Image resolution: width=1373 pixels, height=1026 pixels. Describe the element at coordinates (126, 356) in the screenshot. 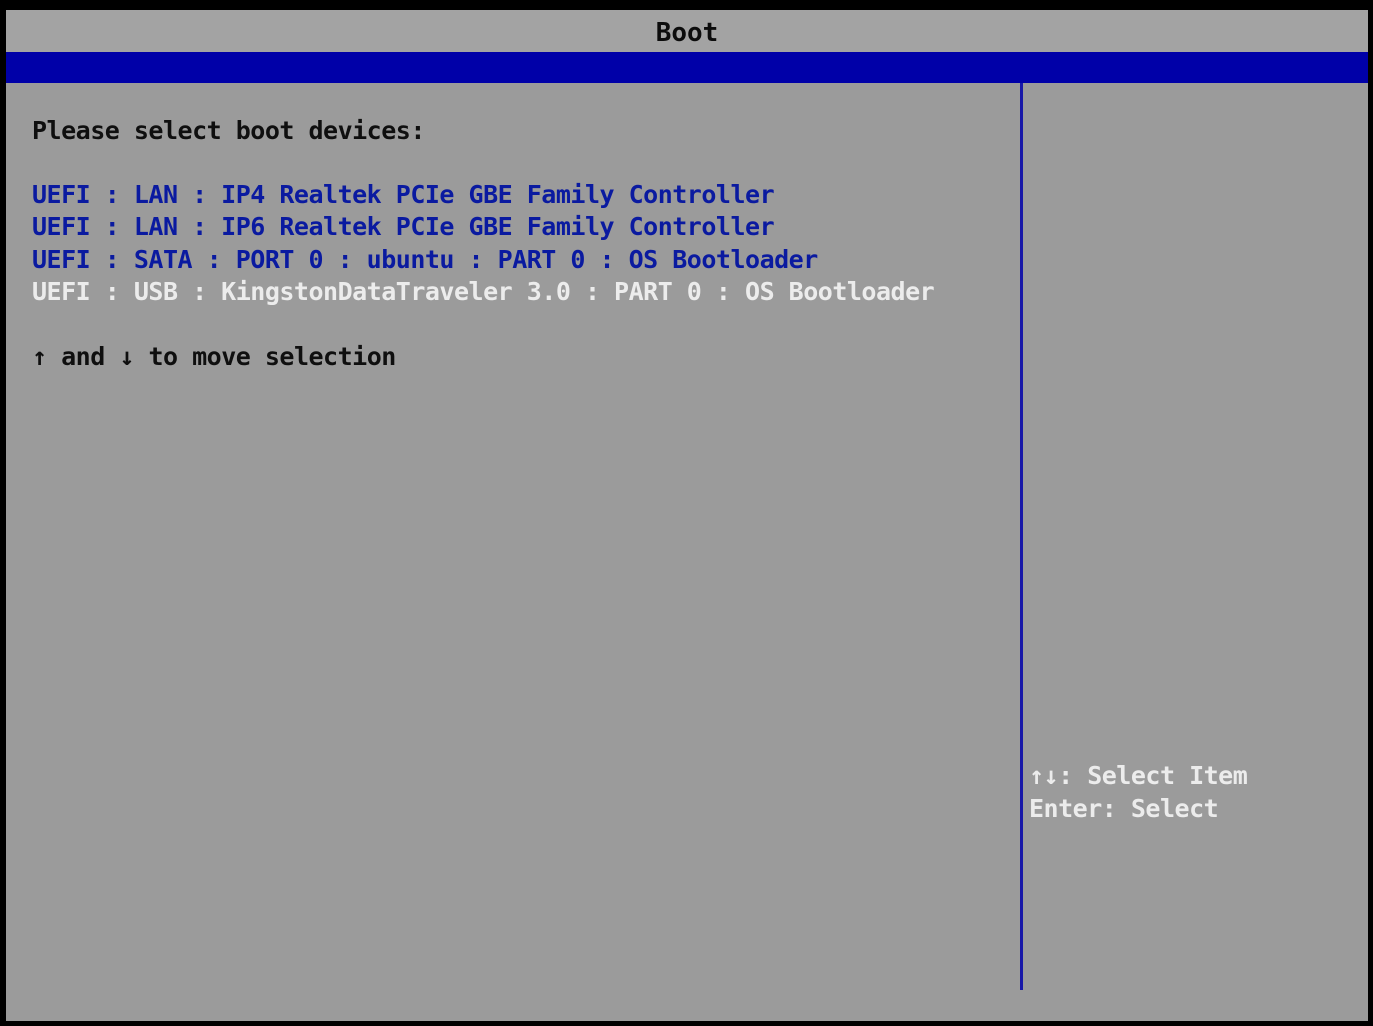

I see `down-arrow-icon: ↓` at that location.